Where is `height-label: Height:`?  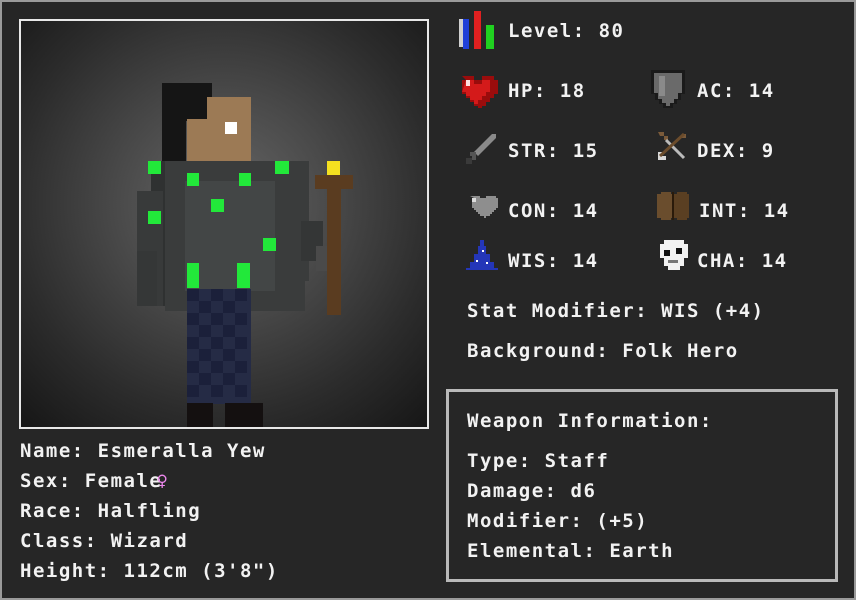
height-label: Height: is located at coordinates (65, 571).